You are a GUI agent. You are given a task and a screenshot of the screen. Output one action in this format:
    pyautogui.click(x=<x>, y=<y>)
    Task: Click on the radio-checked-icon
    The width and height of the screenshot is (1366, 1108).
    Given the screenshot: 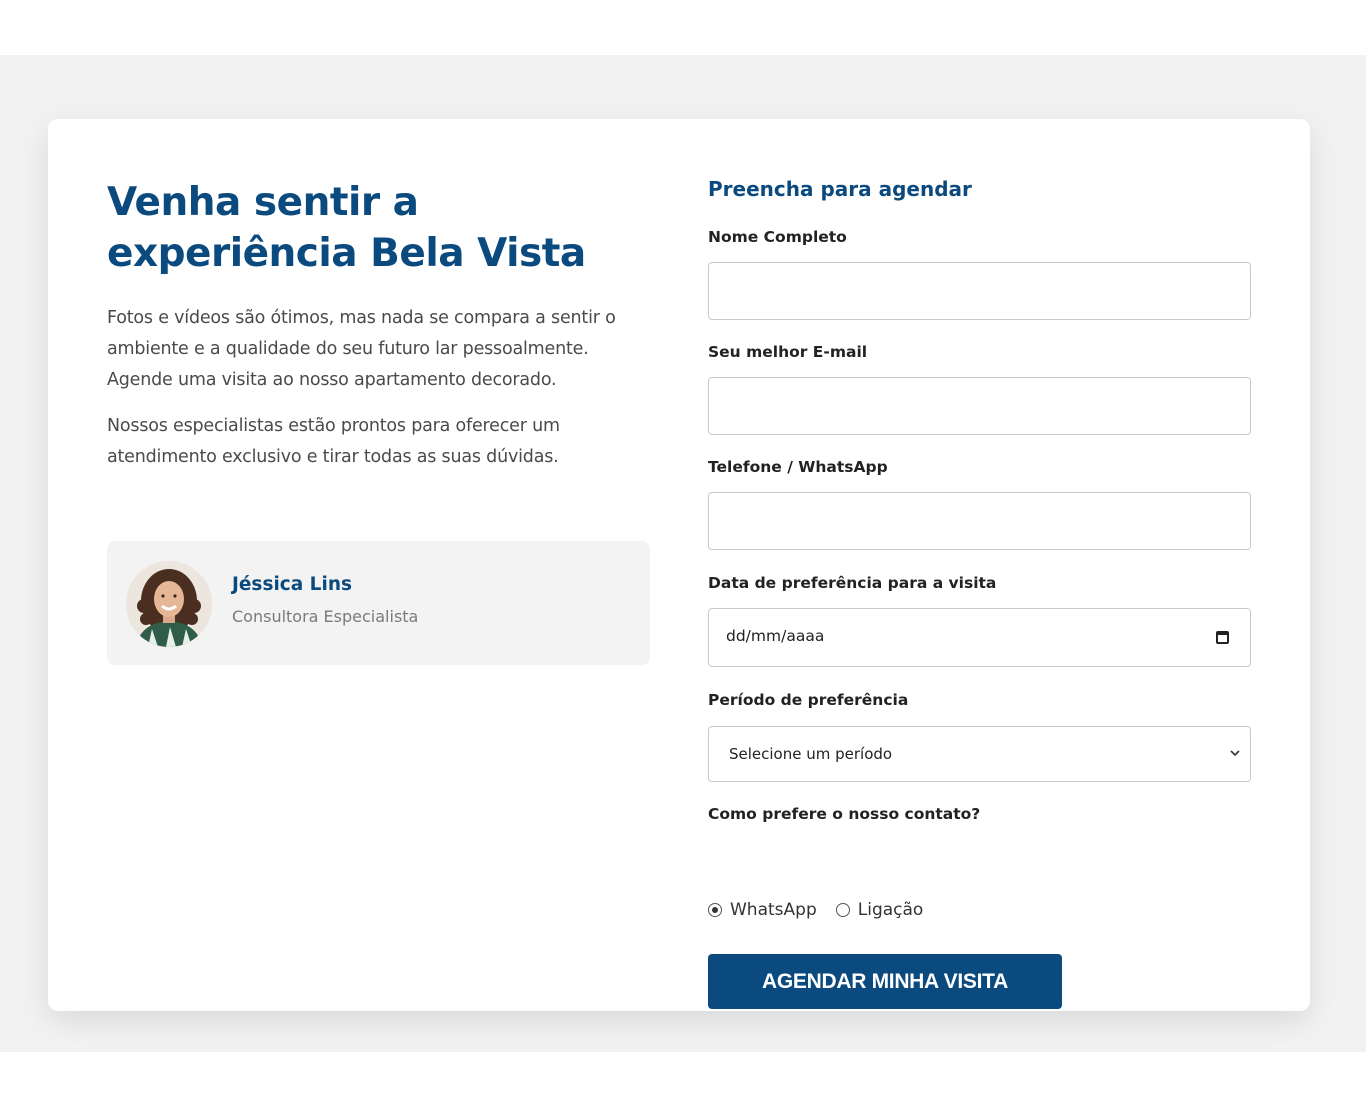 What is the action you would take?
    pyautogui.click(x=715, y=910)
    